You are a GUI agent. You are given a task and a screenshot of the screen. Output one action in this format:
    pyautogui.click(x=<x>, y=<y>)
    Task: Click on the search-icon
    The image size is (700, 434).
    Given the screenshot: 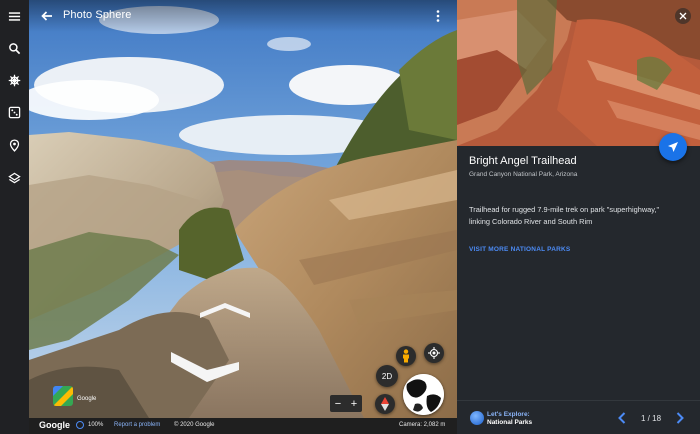 What is the action you would take?
    pyautogui.click(x=14, y=48)
    